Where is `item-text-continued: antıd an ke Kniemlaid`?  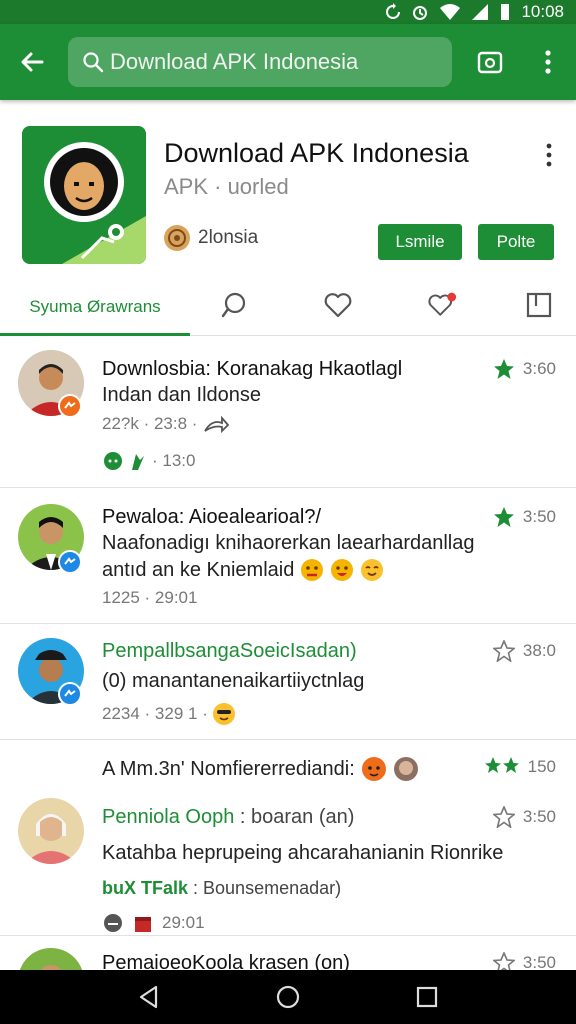
item-text-continued: antıd an ke Kniemlaid is located at coordinates (198, 569).